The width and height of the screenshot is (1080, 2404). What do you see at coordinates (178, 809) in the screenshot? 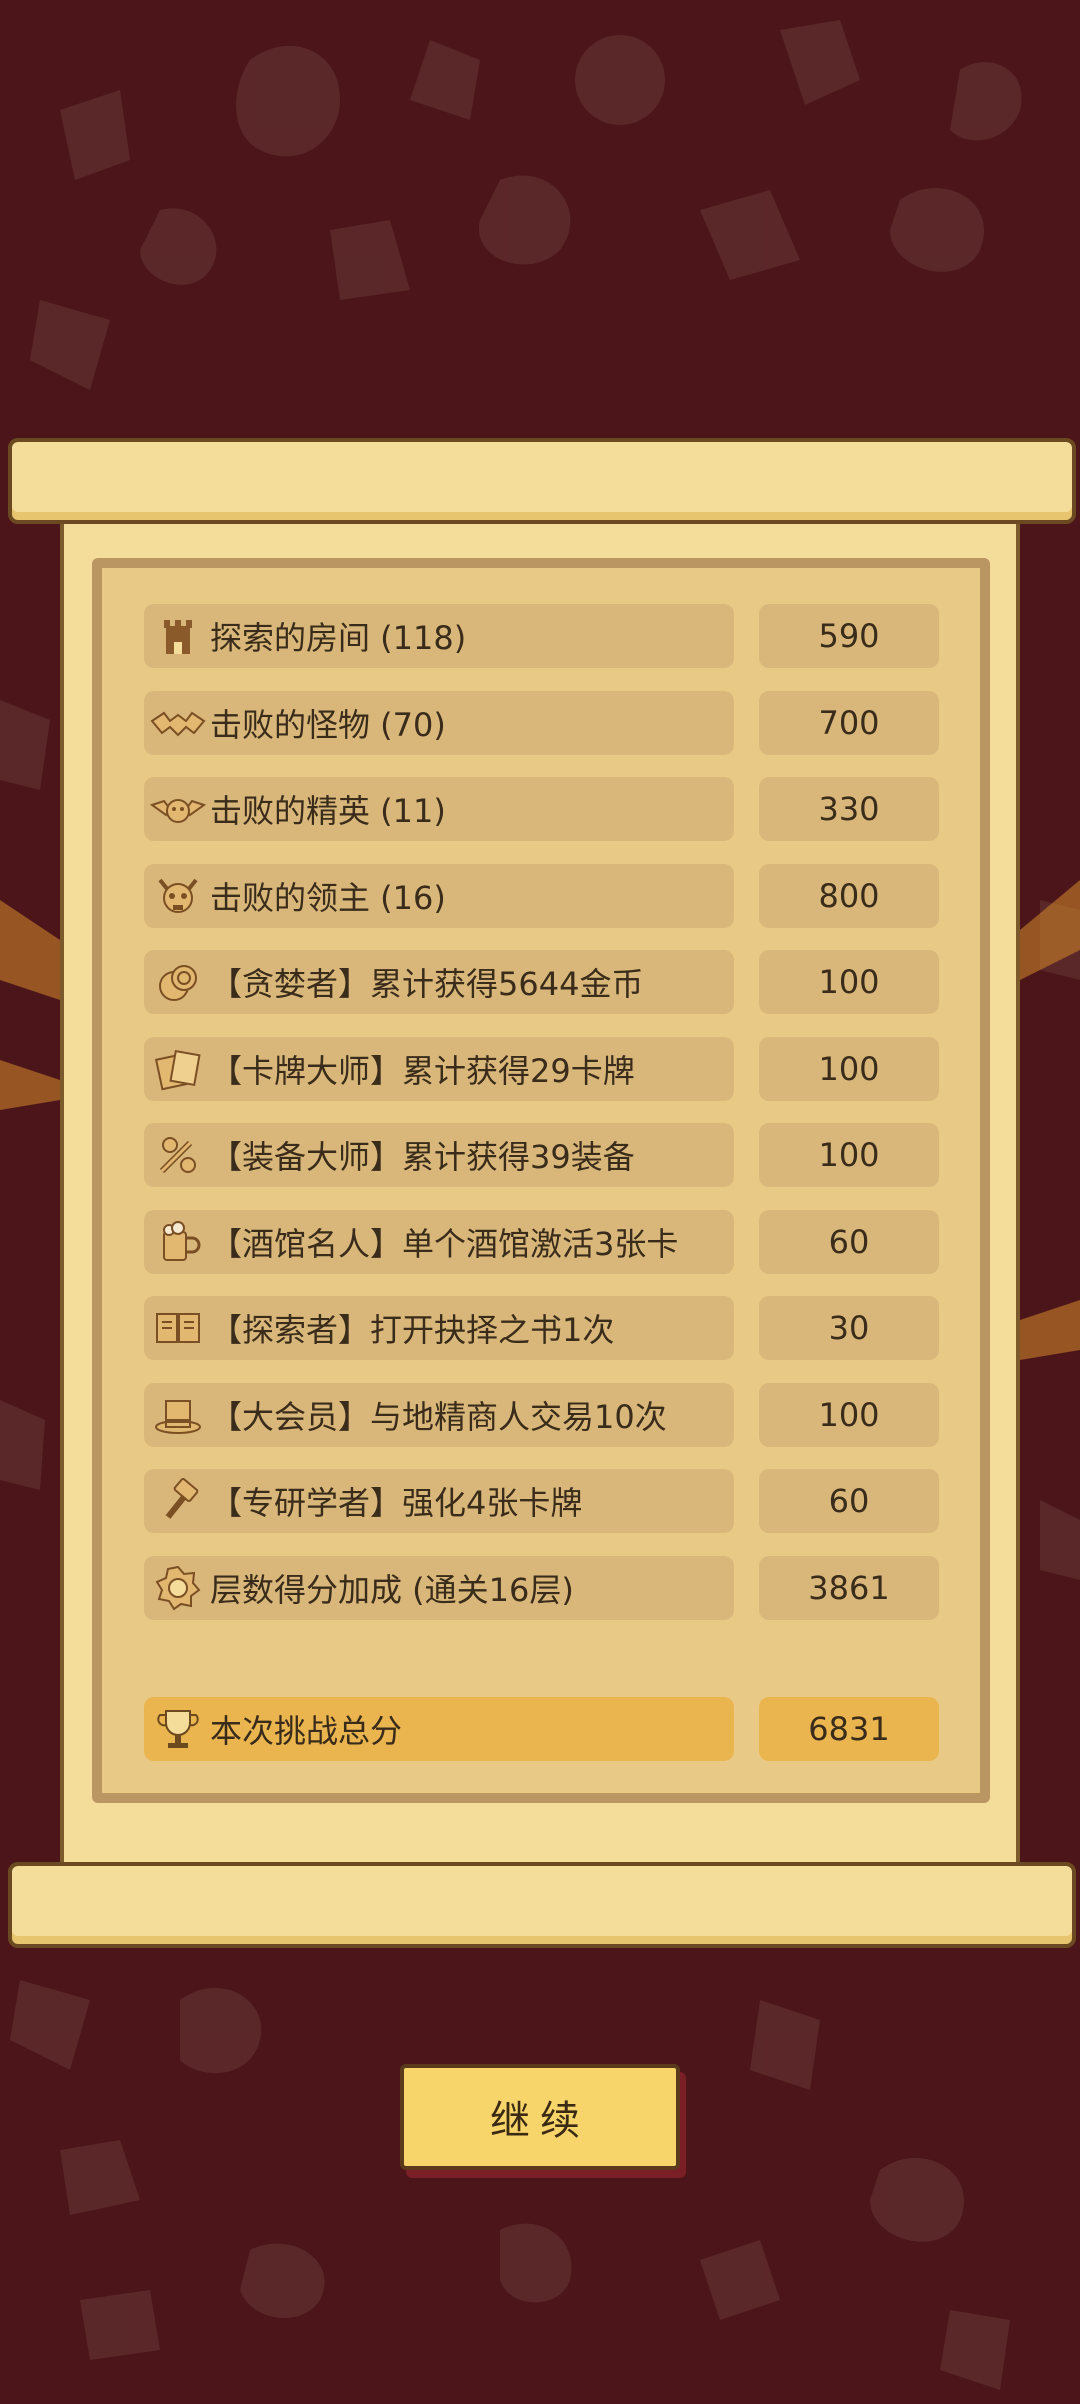
I see `winged-demon-icon` at bounding box center [178, 809].